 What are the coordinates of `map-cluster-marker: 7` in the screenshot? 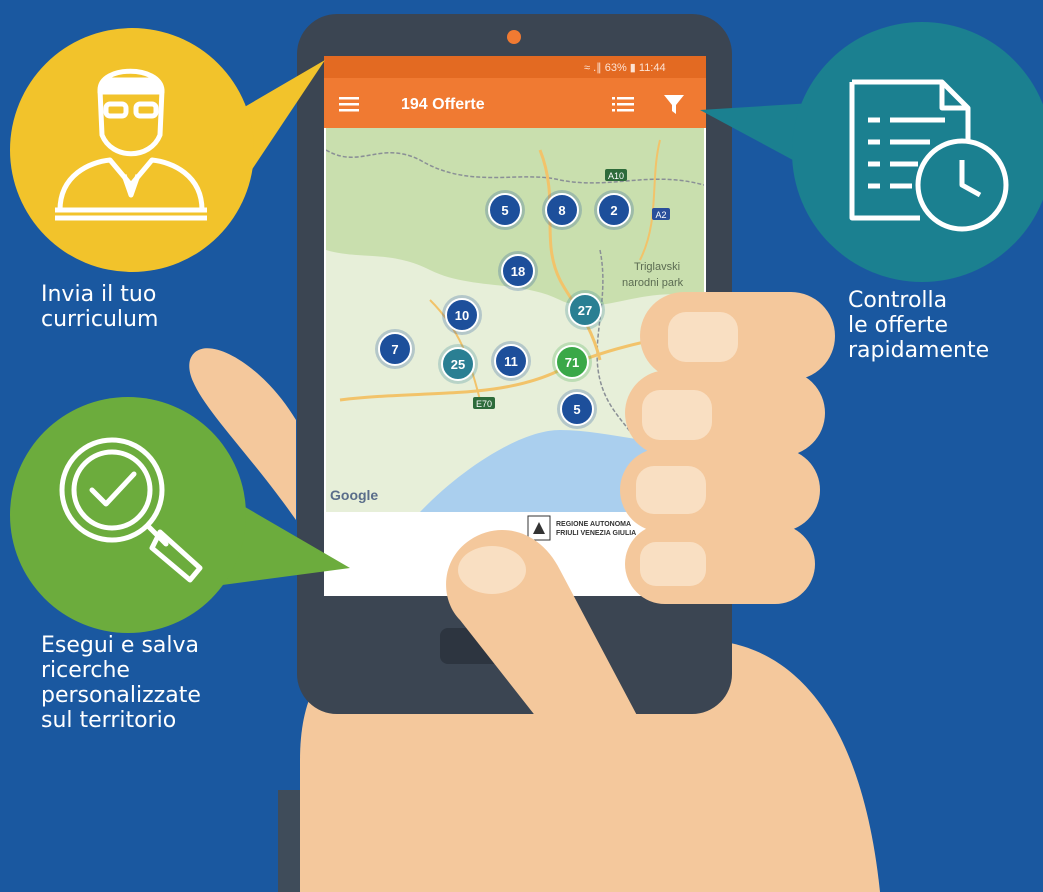 It's located at (395, 349).